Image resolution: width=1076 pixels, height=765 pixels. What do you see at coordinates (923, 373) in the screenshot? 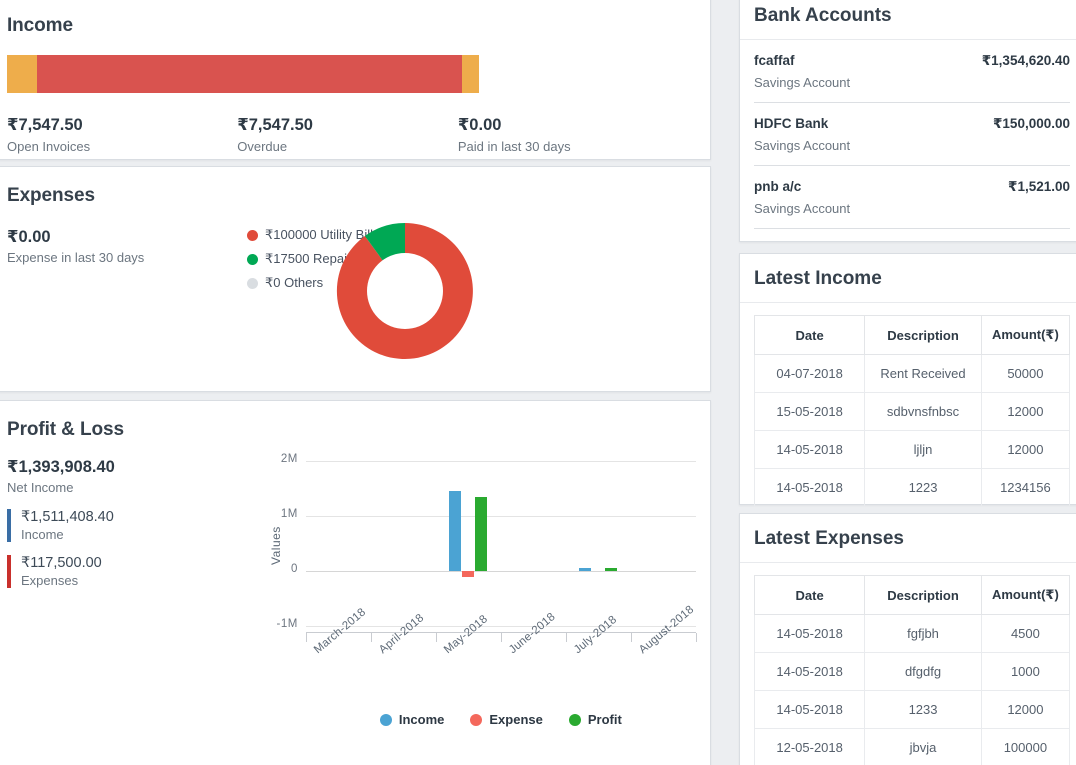
I see `cell-description: Rent Received` at bounding box center [923, 373].